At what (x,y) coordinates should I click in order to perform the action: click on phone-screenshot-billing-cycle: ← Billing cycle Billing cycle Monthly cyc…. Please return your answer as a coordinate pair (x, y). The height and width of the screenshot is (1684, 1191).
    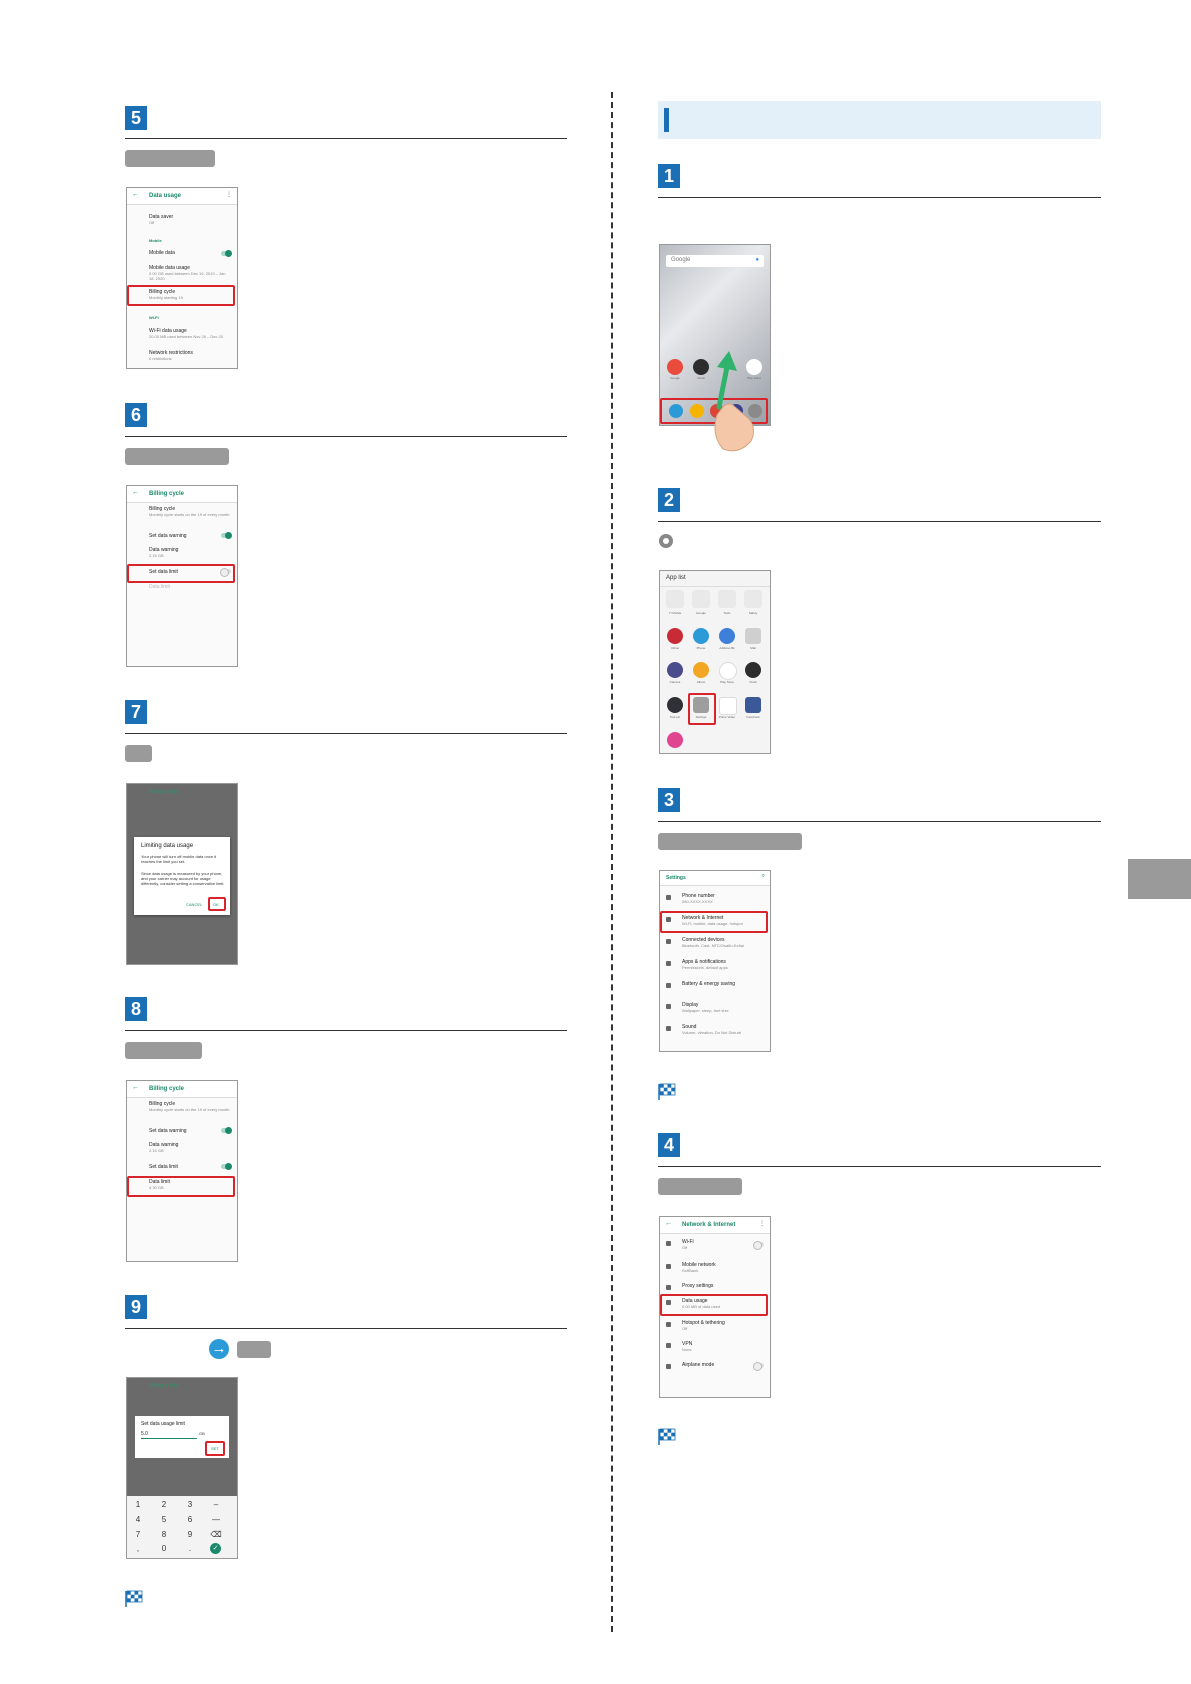
    Looking at the image, I should click on (182, 576).